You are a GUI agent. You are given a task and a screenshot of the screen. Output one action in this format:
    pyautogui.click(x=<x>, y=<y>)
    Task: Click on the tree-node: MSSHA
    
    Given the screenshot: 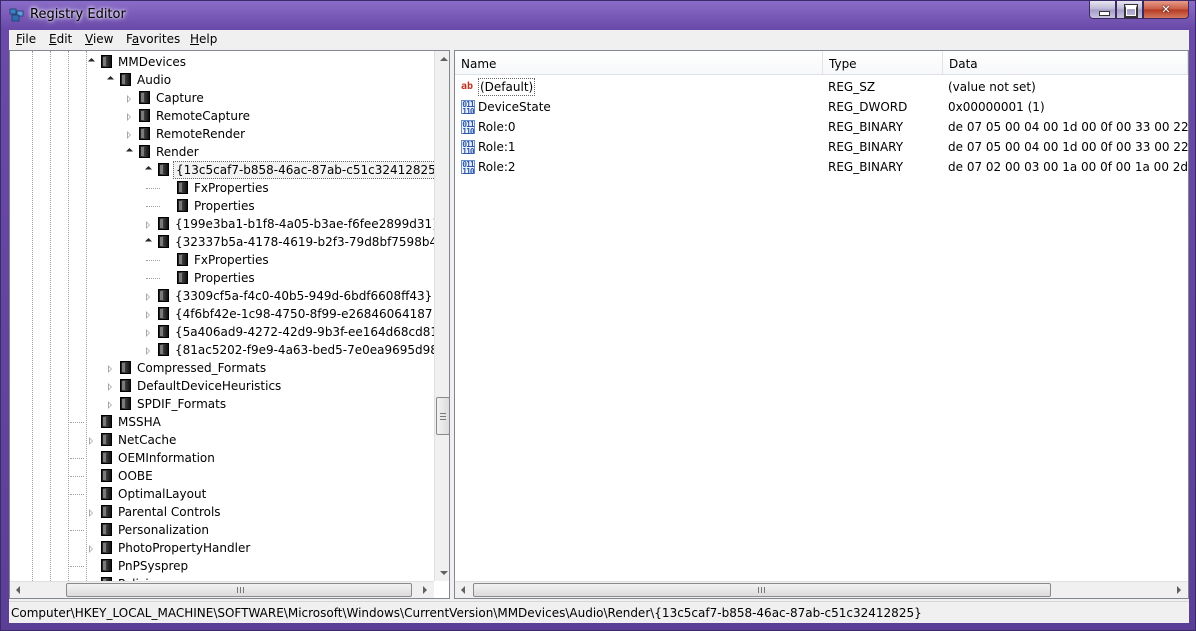 What is the action you would take?
    pyautogui.click(x=222, y=422)
    